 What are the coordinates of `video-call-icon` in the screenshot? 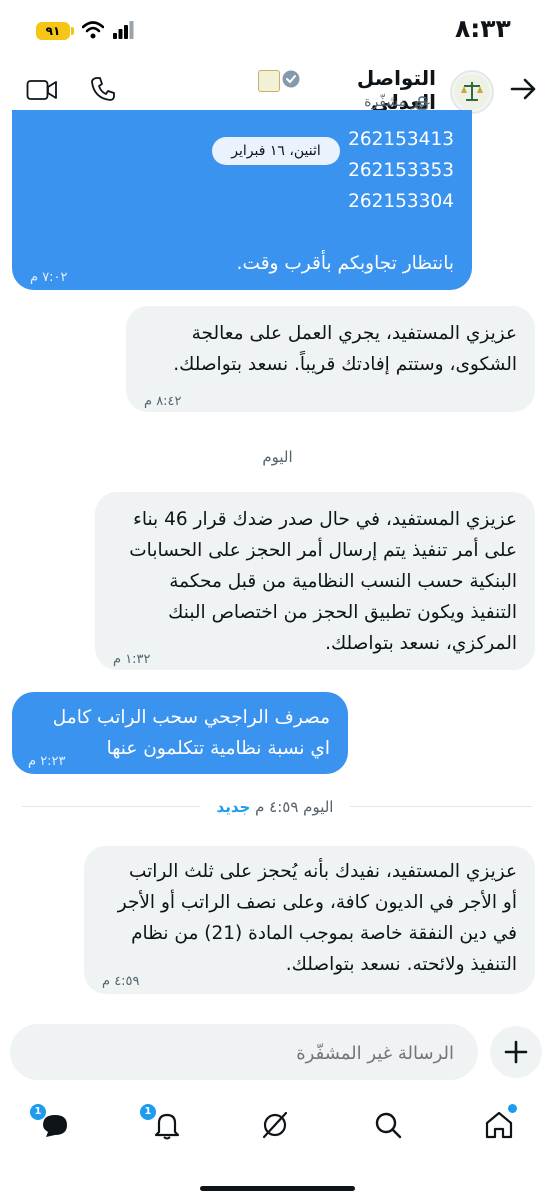 It's located at (42, 90).